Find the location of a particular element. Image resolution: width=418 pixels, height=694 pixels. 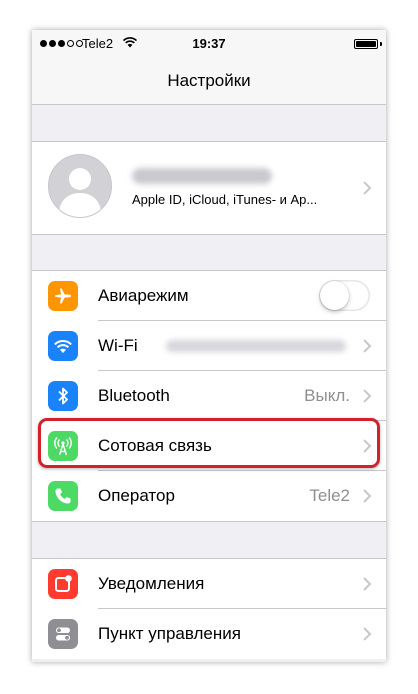

operator-row: Оператор Tele2 is located at coordinates (209, 496).